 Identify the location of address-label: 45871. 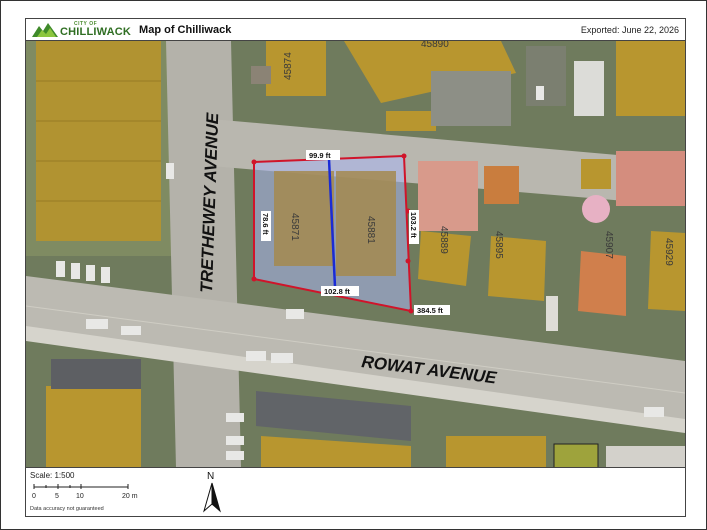
(294, 227).